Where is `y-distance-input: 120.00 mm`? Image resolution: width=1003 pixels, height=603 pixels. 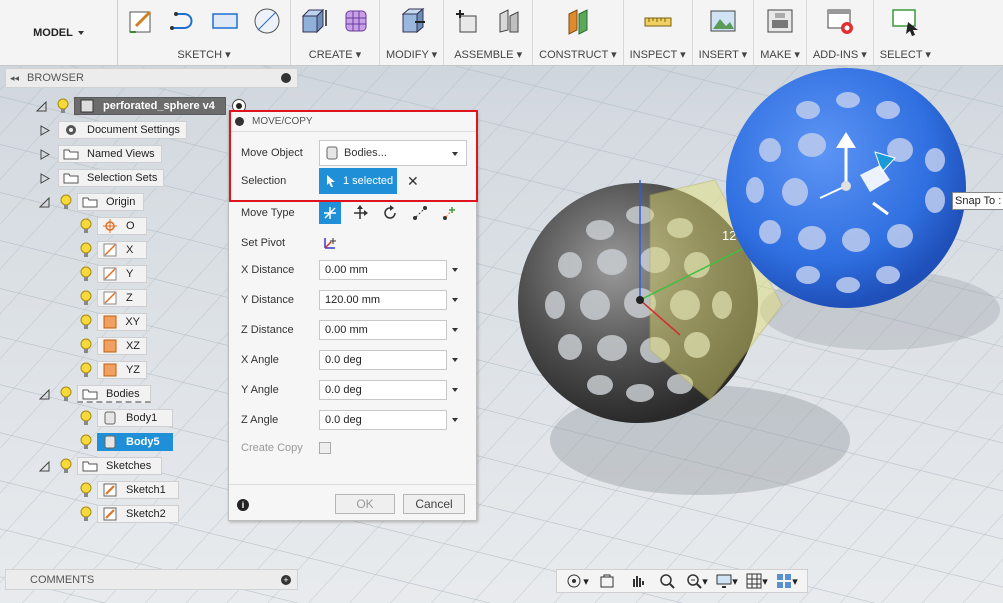
y-distance-input: 120.00 mm is located at coordinates (383, 300).